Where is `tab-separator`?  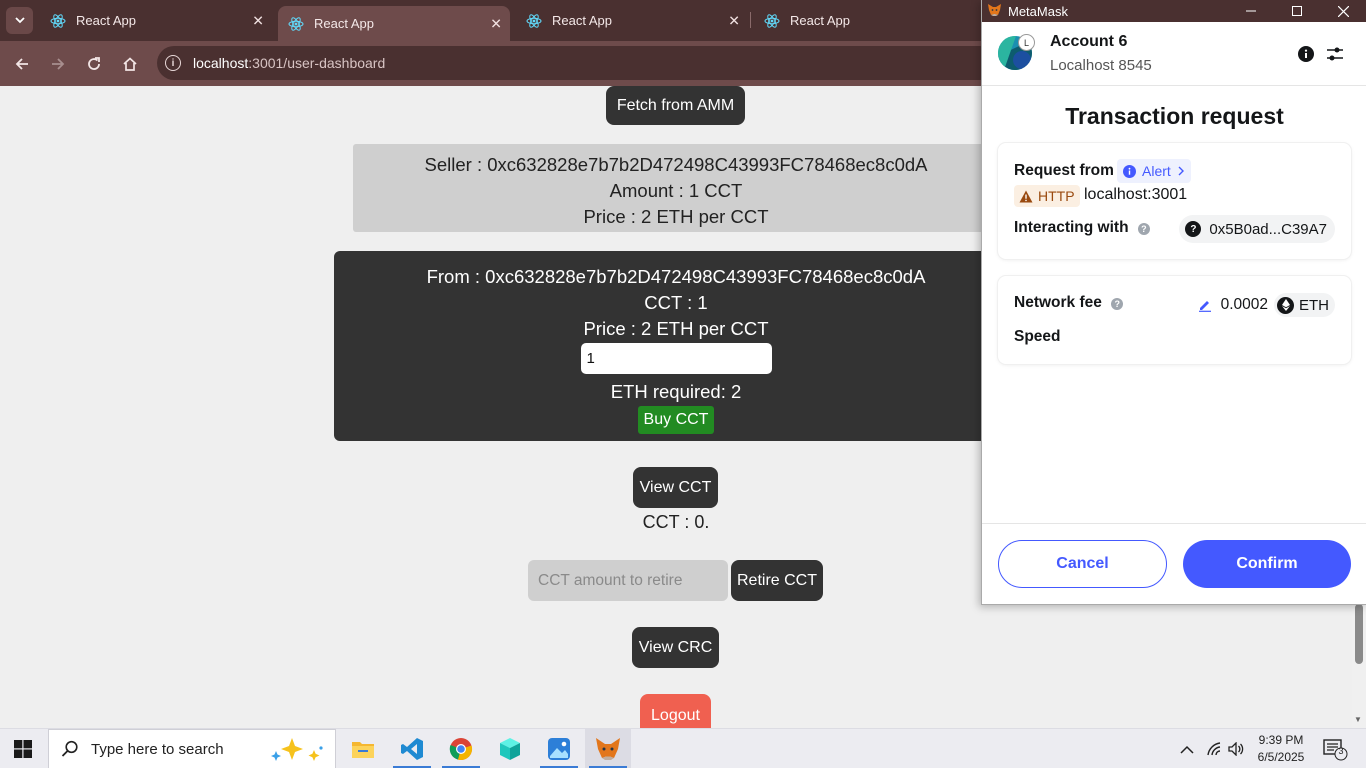 tab-separator is located at coordinates (750, 20).